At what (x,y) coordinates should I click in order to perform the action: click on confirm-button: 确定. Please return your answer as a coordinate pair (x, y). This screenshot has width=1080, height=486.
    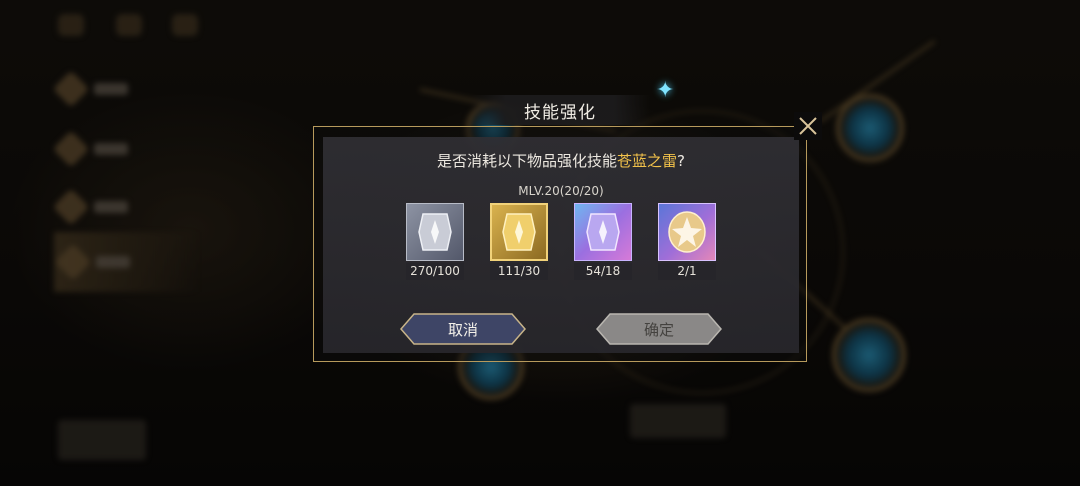
    Looking at the image, I should click on (659, 329).